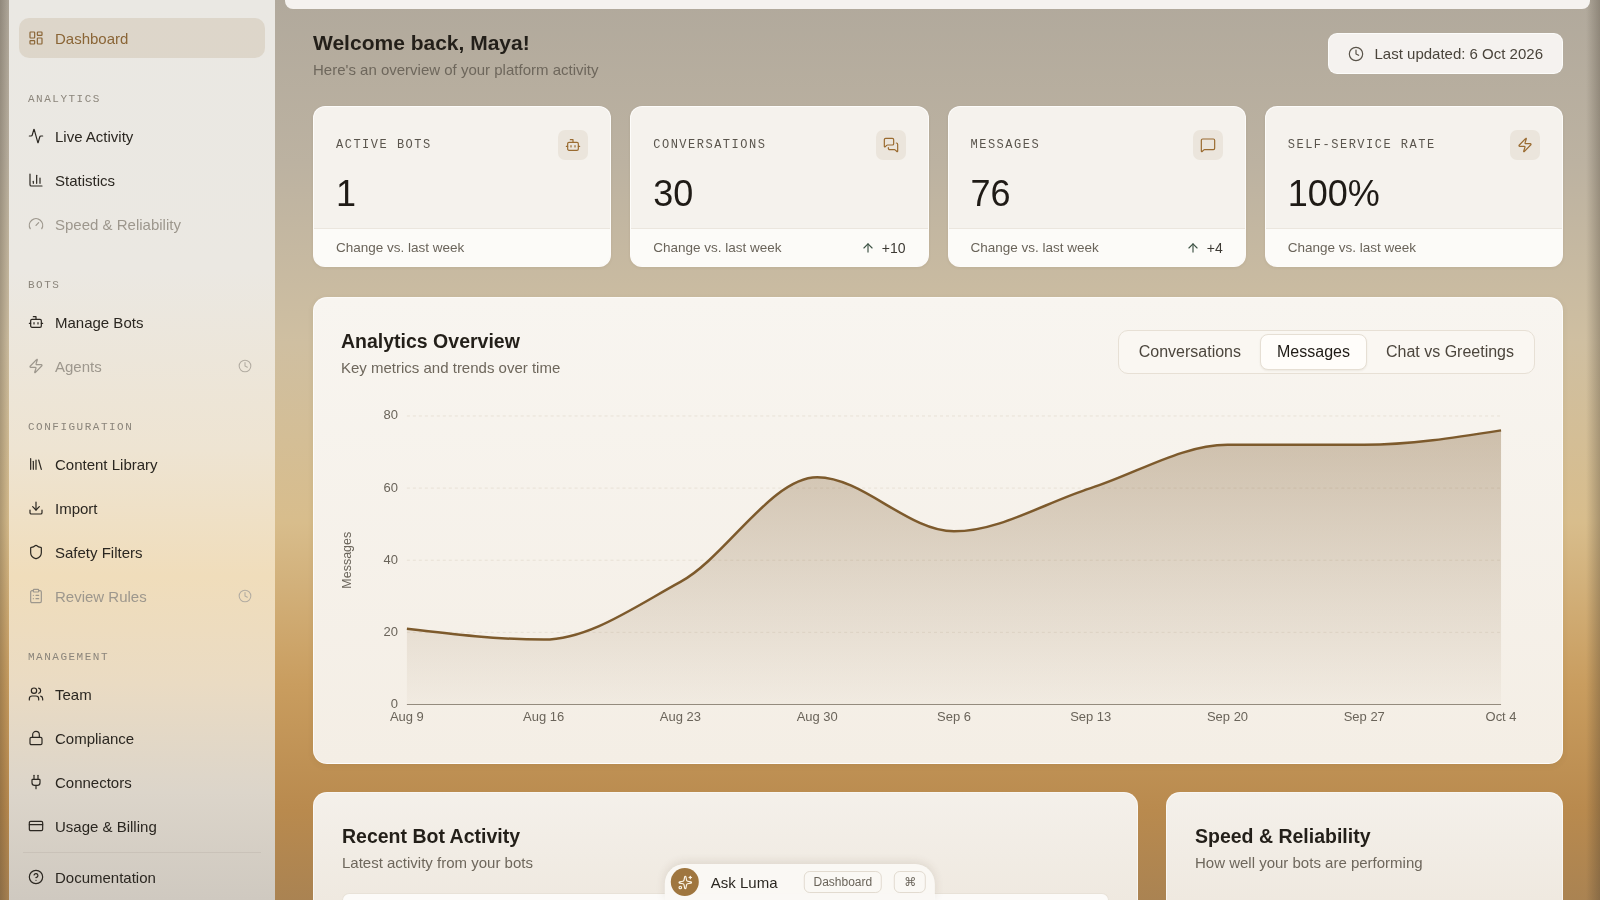  What do you see at coordinates (142, 694) in the screenshot?
I see `sidebar-nav-item: Team` at bounding box center [142, 694].